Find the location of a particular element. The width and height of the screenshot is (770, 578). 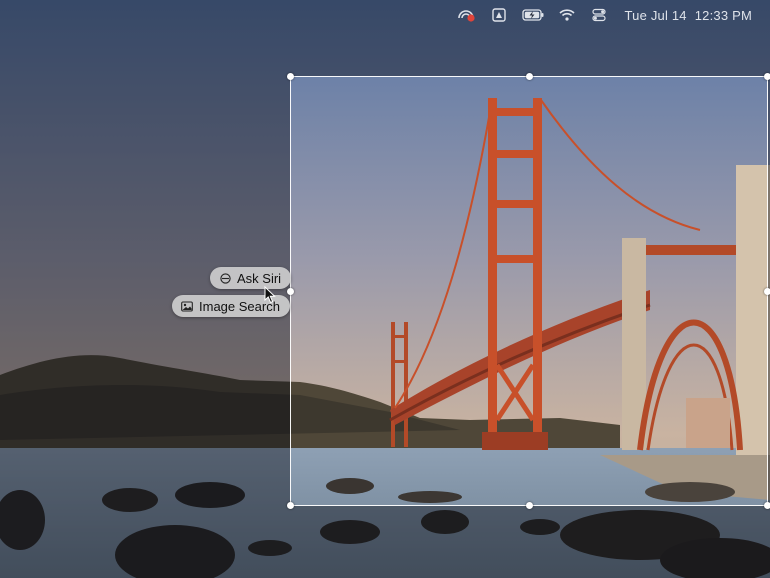

image-search-icon is located at coordinates (187, 306).